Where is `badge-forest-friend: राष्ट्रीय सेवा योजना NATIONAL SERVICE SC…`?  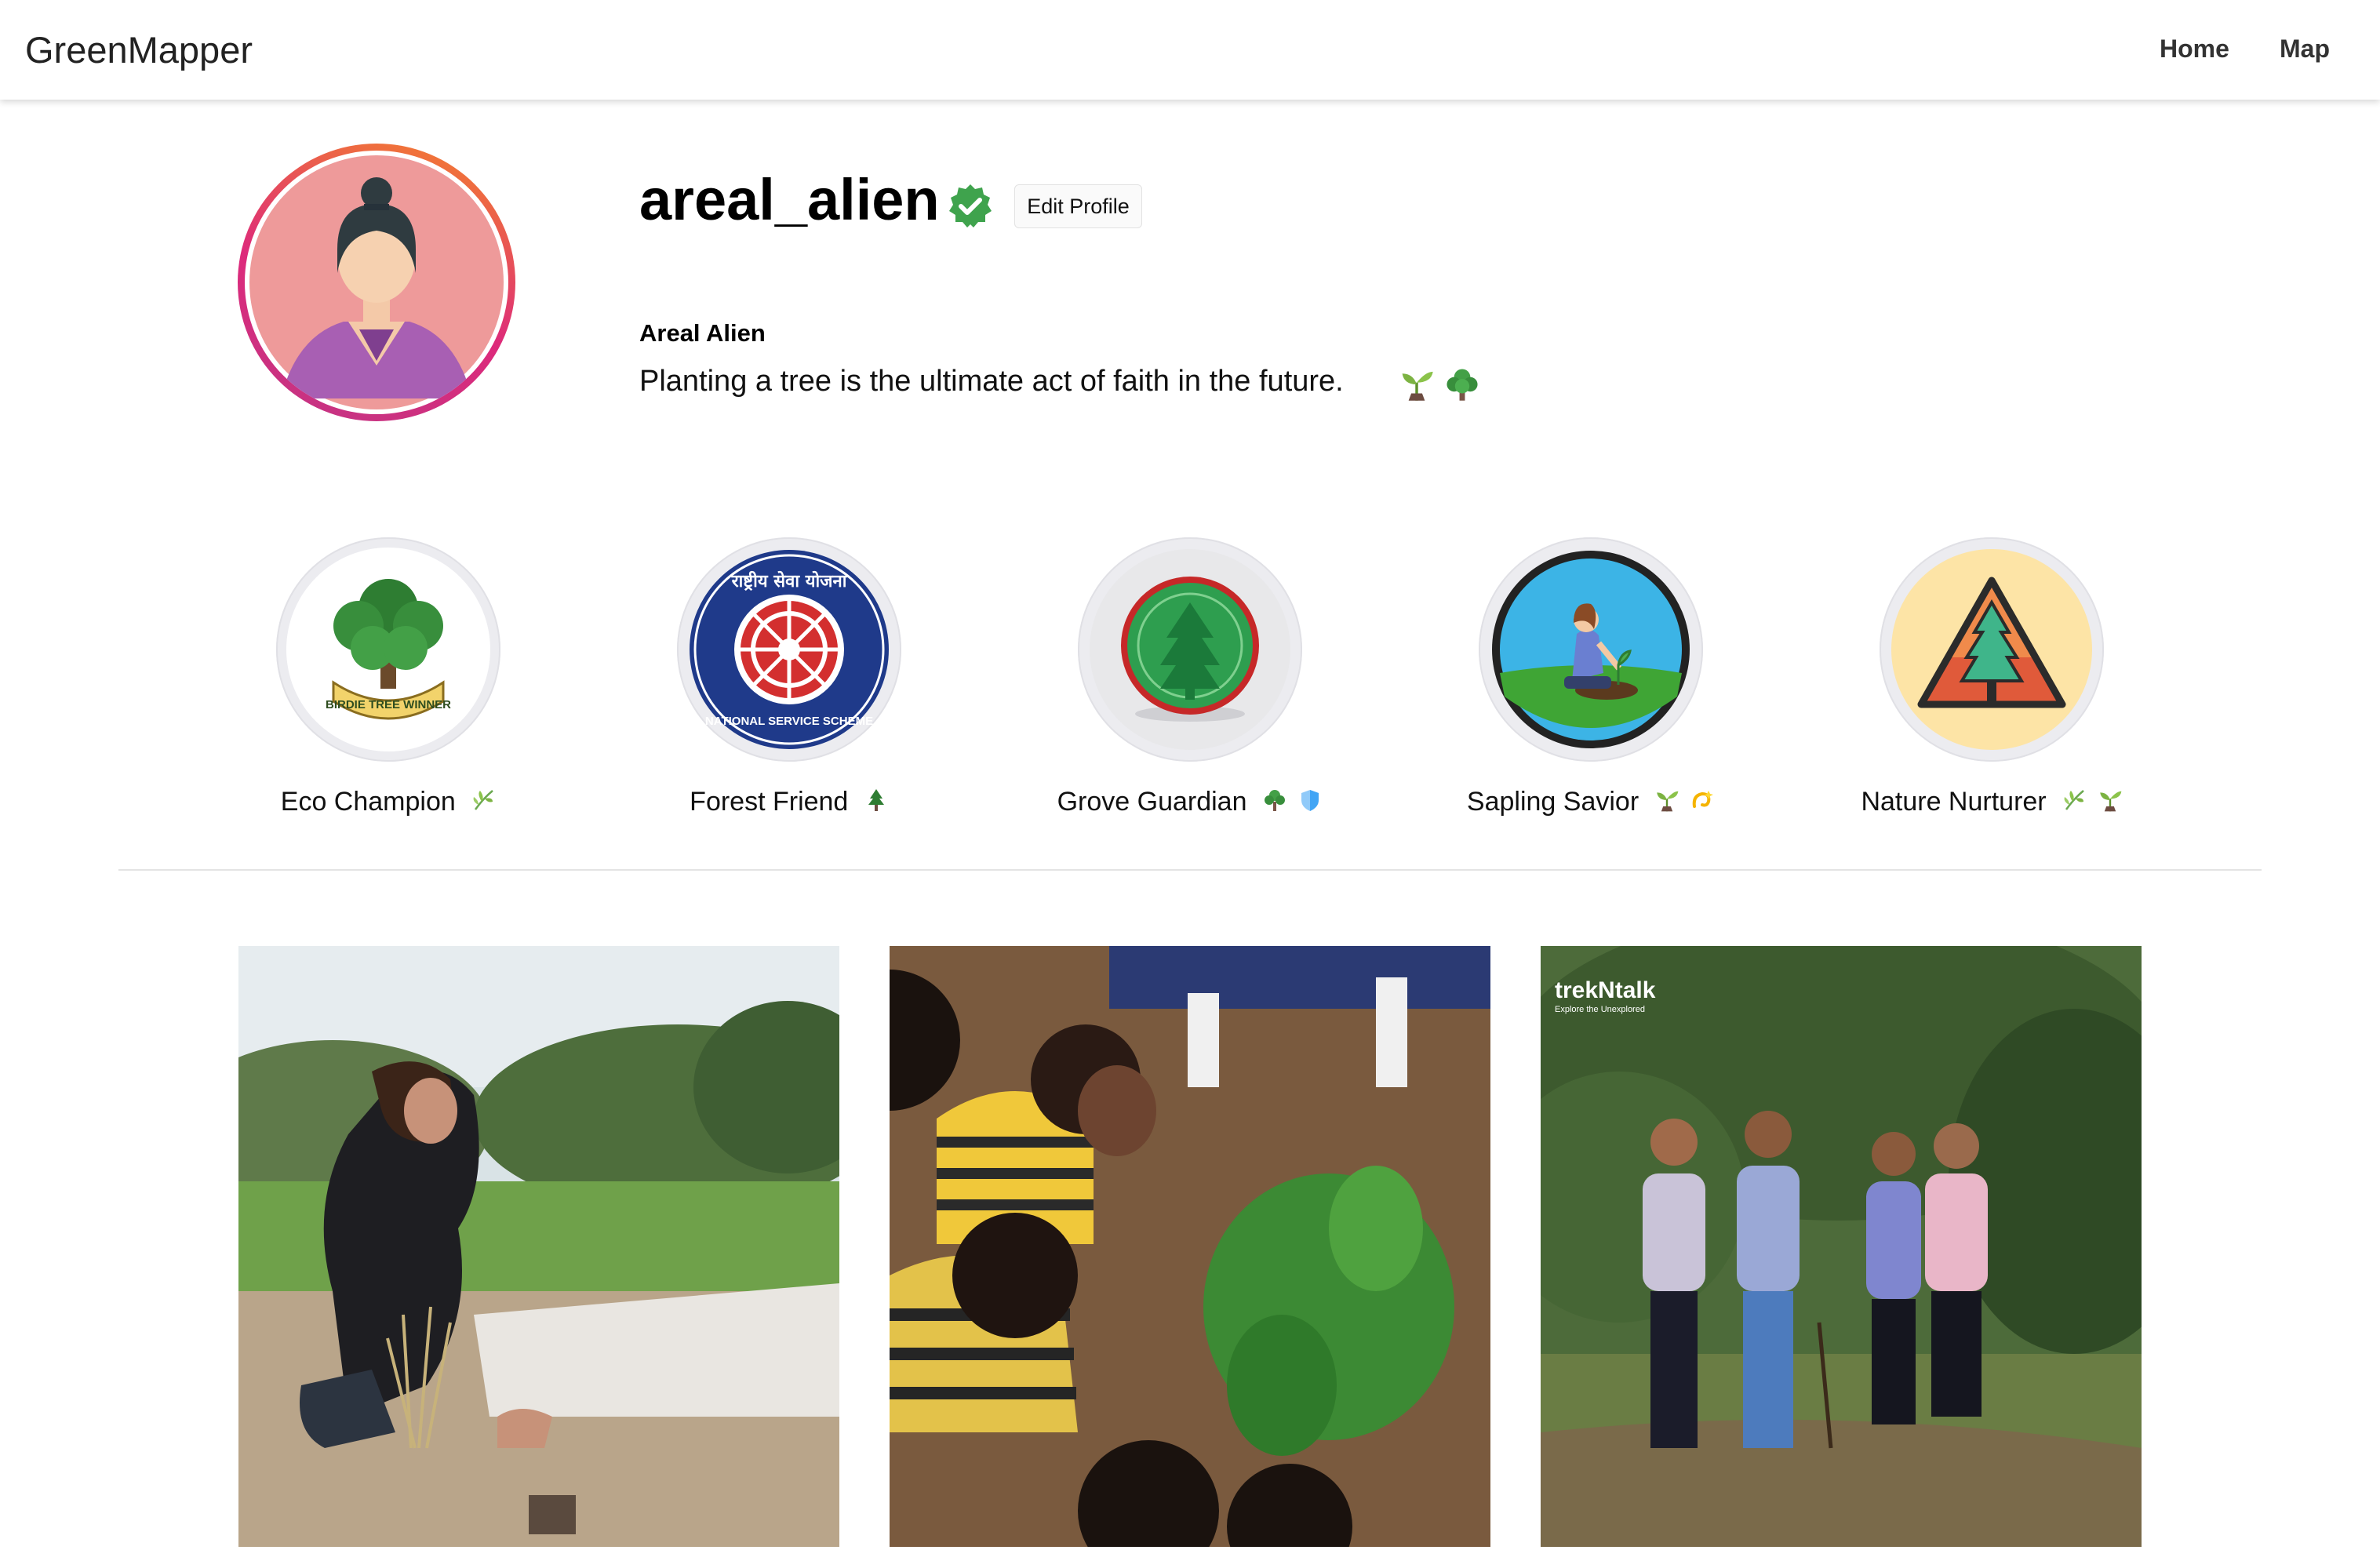
badge-forest-friend: राष्ट्रीय सेवा योजना NATIONAL SERVICE SC… is located at coordinates (789, 649).